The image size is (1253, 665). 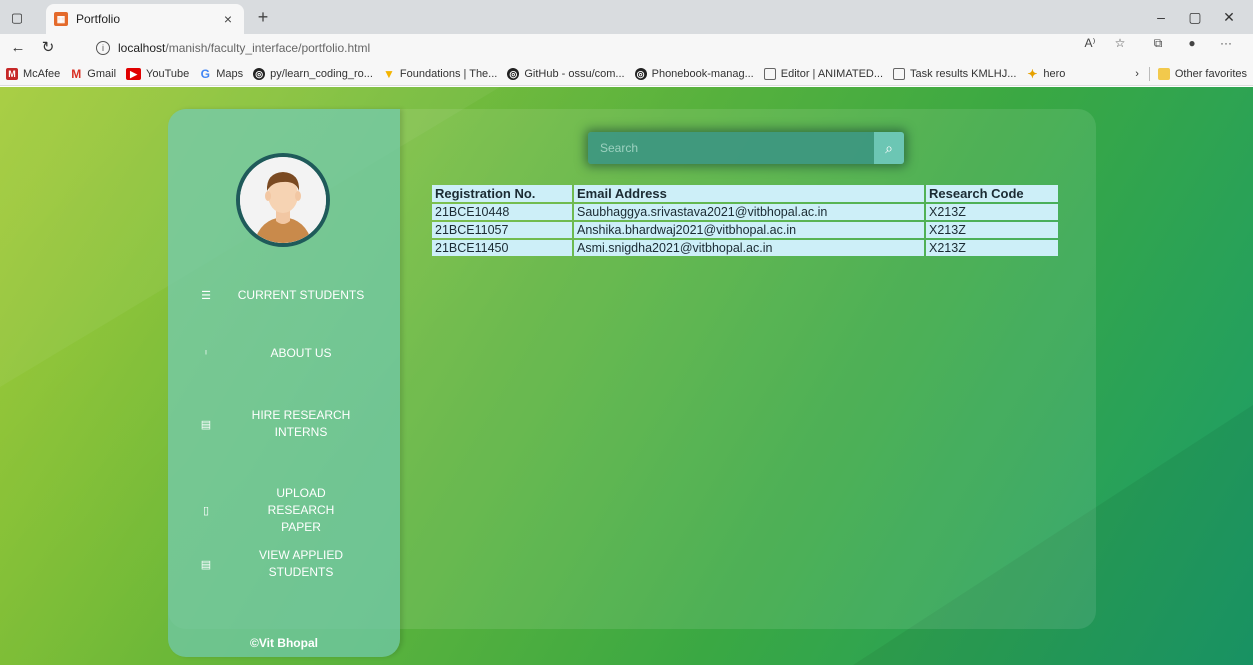 What do you see at coordinates (168, 73) in the screenshot?
I see `bookmark-label: YouTube` at bounding box center [168, 73].